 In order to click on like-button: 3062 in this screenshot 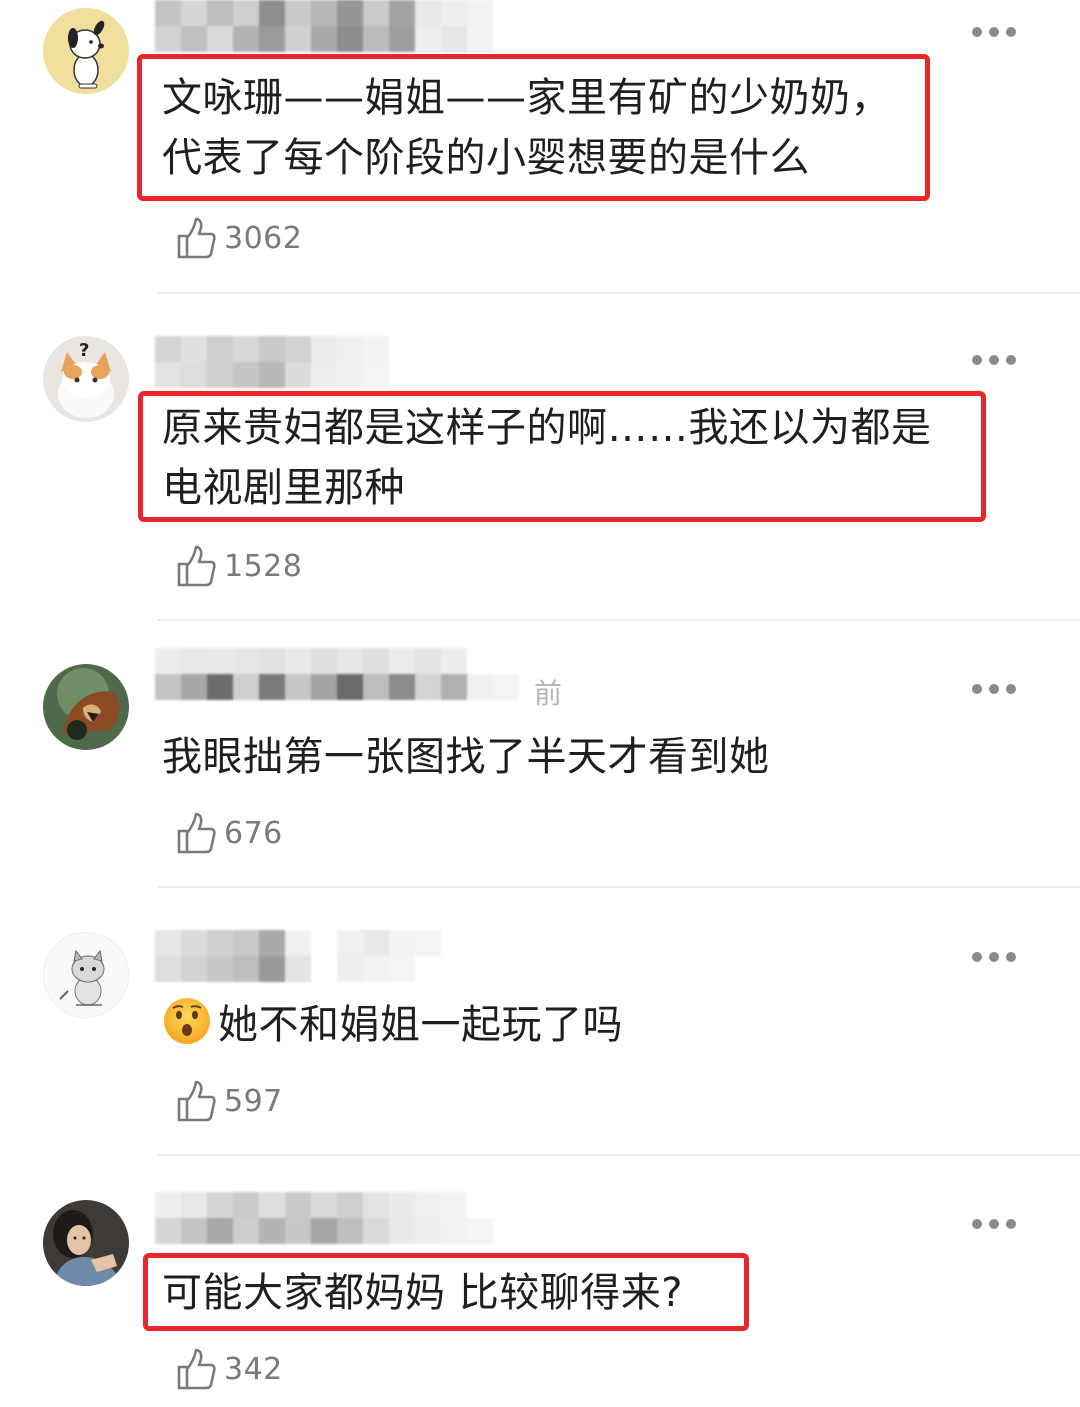, I will do `click(239, 238)`.